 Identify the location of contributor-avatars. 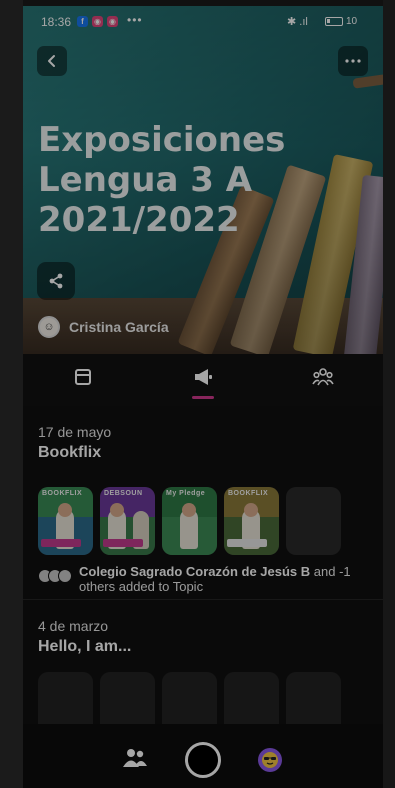
(56, 577).